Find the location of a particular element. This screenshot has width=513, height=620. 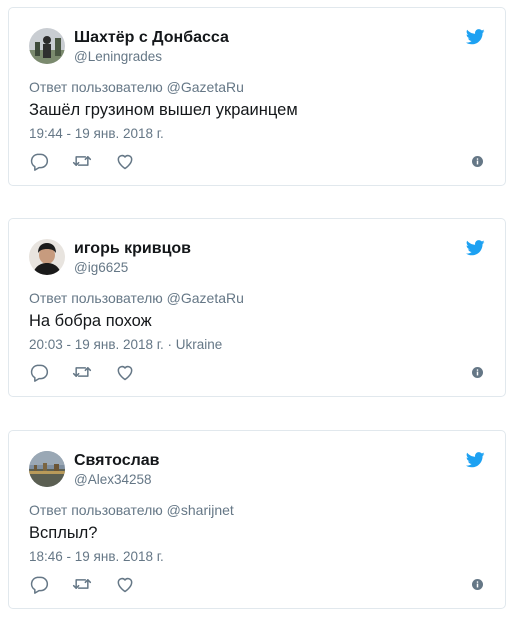

tweet-meta: 20:03 - 19 янв. 2018 г. · Ukraine is located at coordinates (125, 344).